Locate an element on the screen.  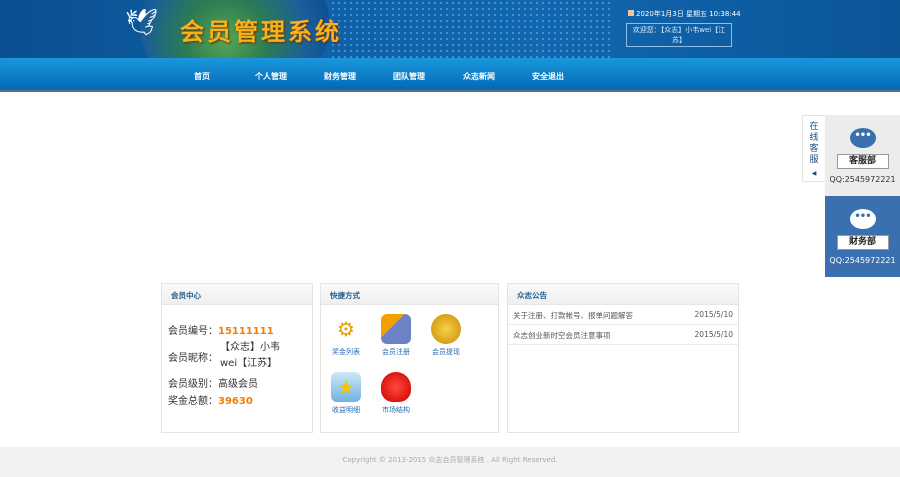
caret-left-icon: ◀ is located at coordinates (814, 173).